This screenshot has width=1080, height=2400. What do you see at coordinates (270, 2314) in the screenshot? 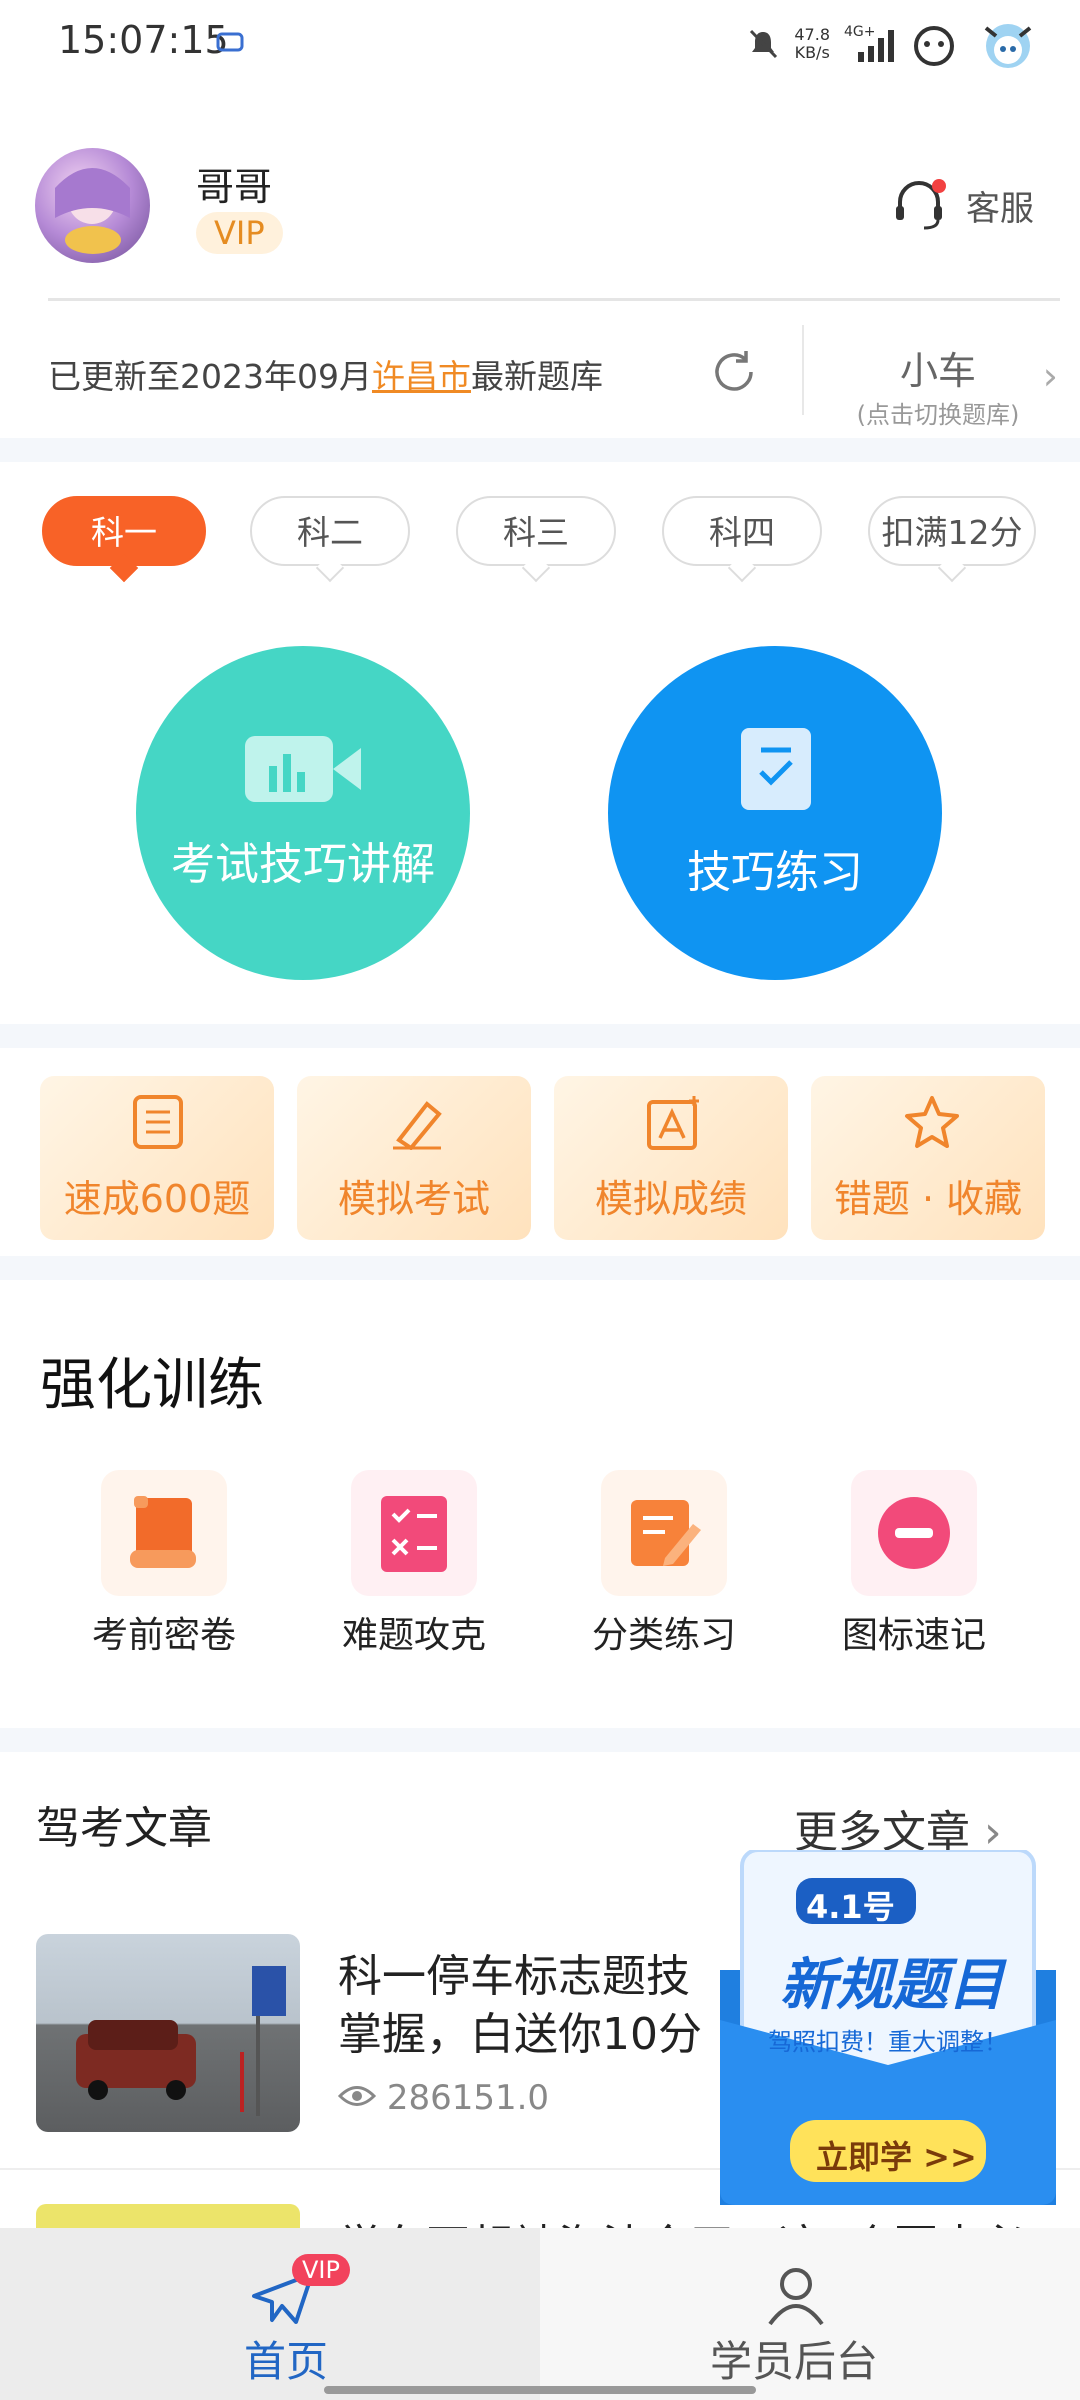
I see `nav-home: VIP 首页` at bounding box center [270, 2314].